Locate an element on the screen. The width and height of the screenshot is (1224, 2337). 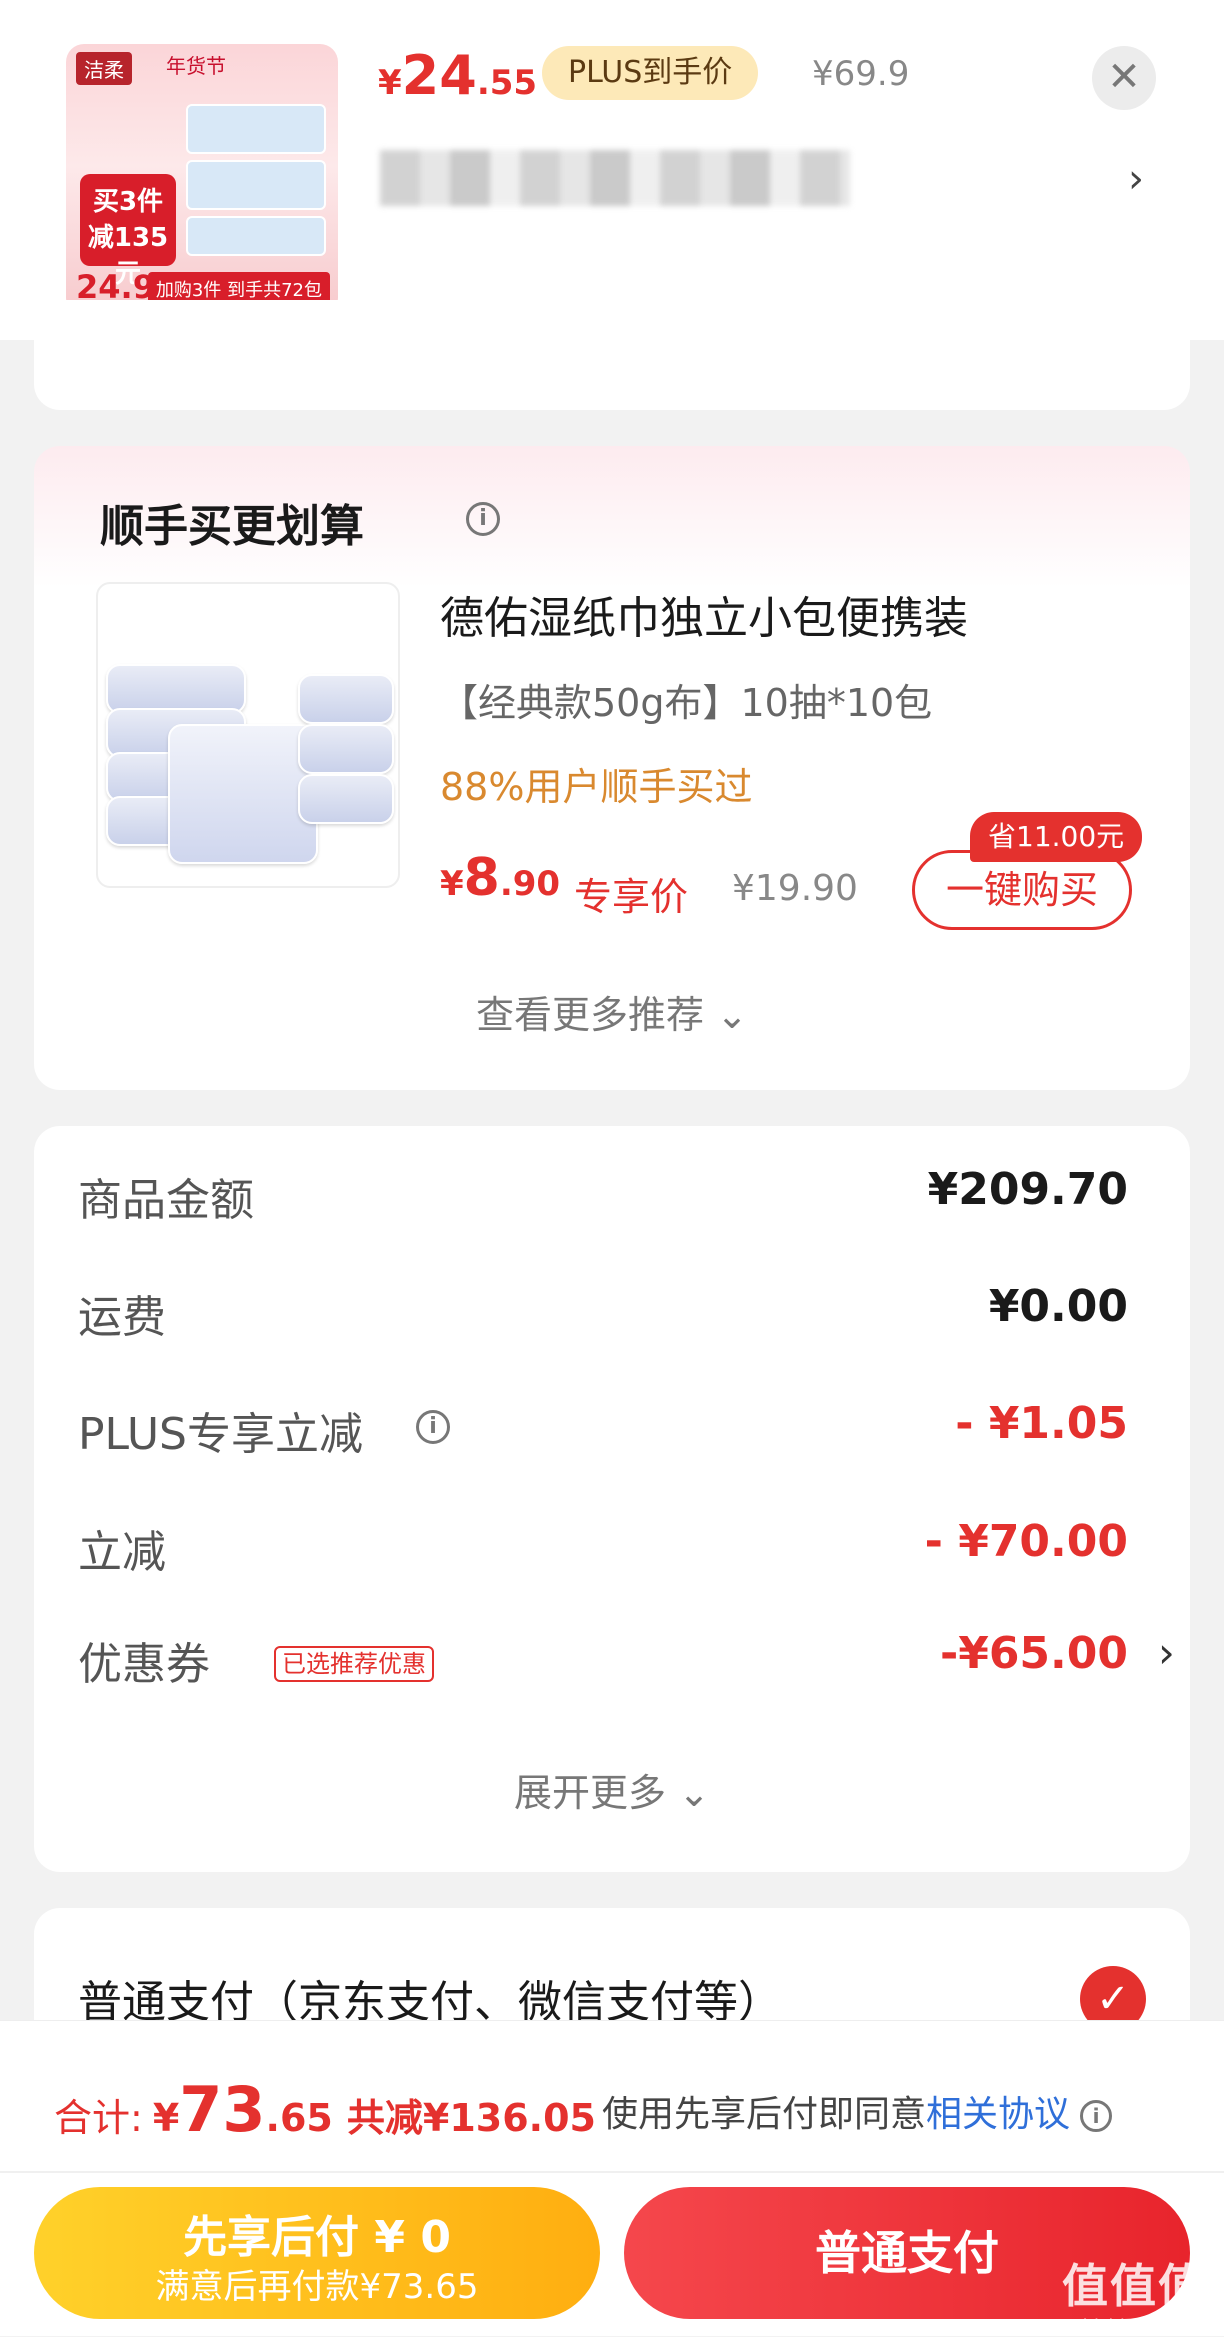
watermark-sub: zhizhizhi.com is located at coordinates (1134, 2326).